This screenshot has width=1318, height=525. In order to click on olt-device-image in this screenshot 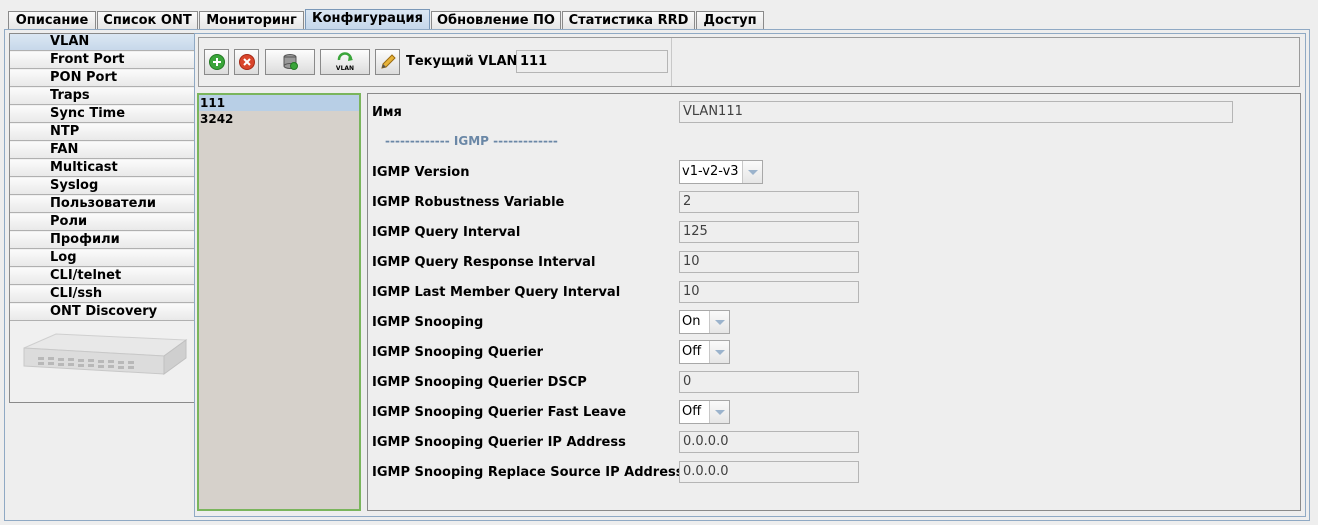, I will do `click(102, 364)`.